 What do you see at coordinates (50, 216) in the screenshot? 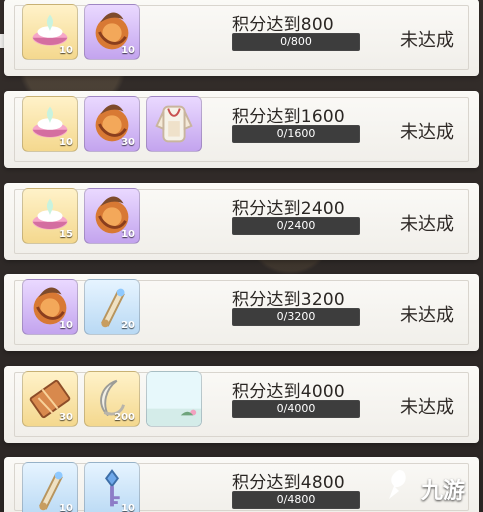
I see `reward-item-lotus-lamp: 15` at bounding box center [50, 216].